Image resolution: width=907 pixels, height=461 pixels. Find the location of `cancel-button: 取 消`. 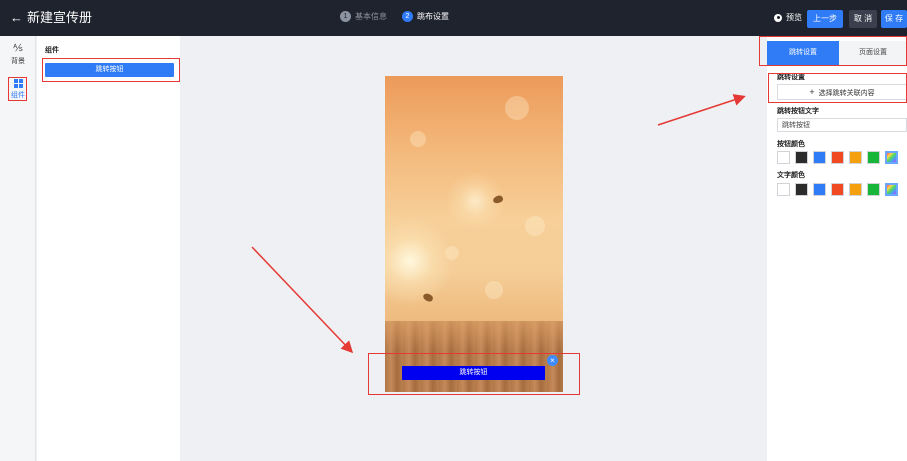

cancel-button: 取 消 is located at coordinates (863, 19).